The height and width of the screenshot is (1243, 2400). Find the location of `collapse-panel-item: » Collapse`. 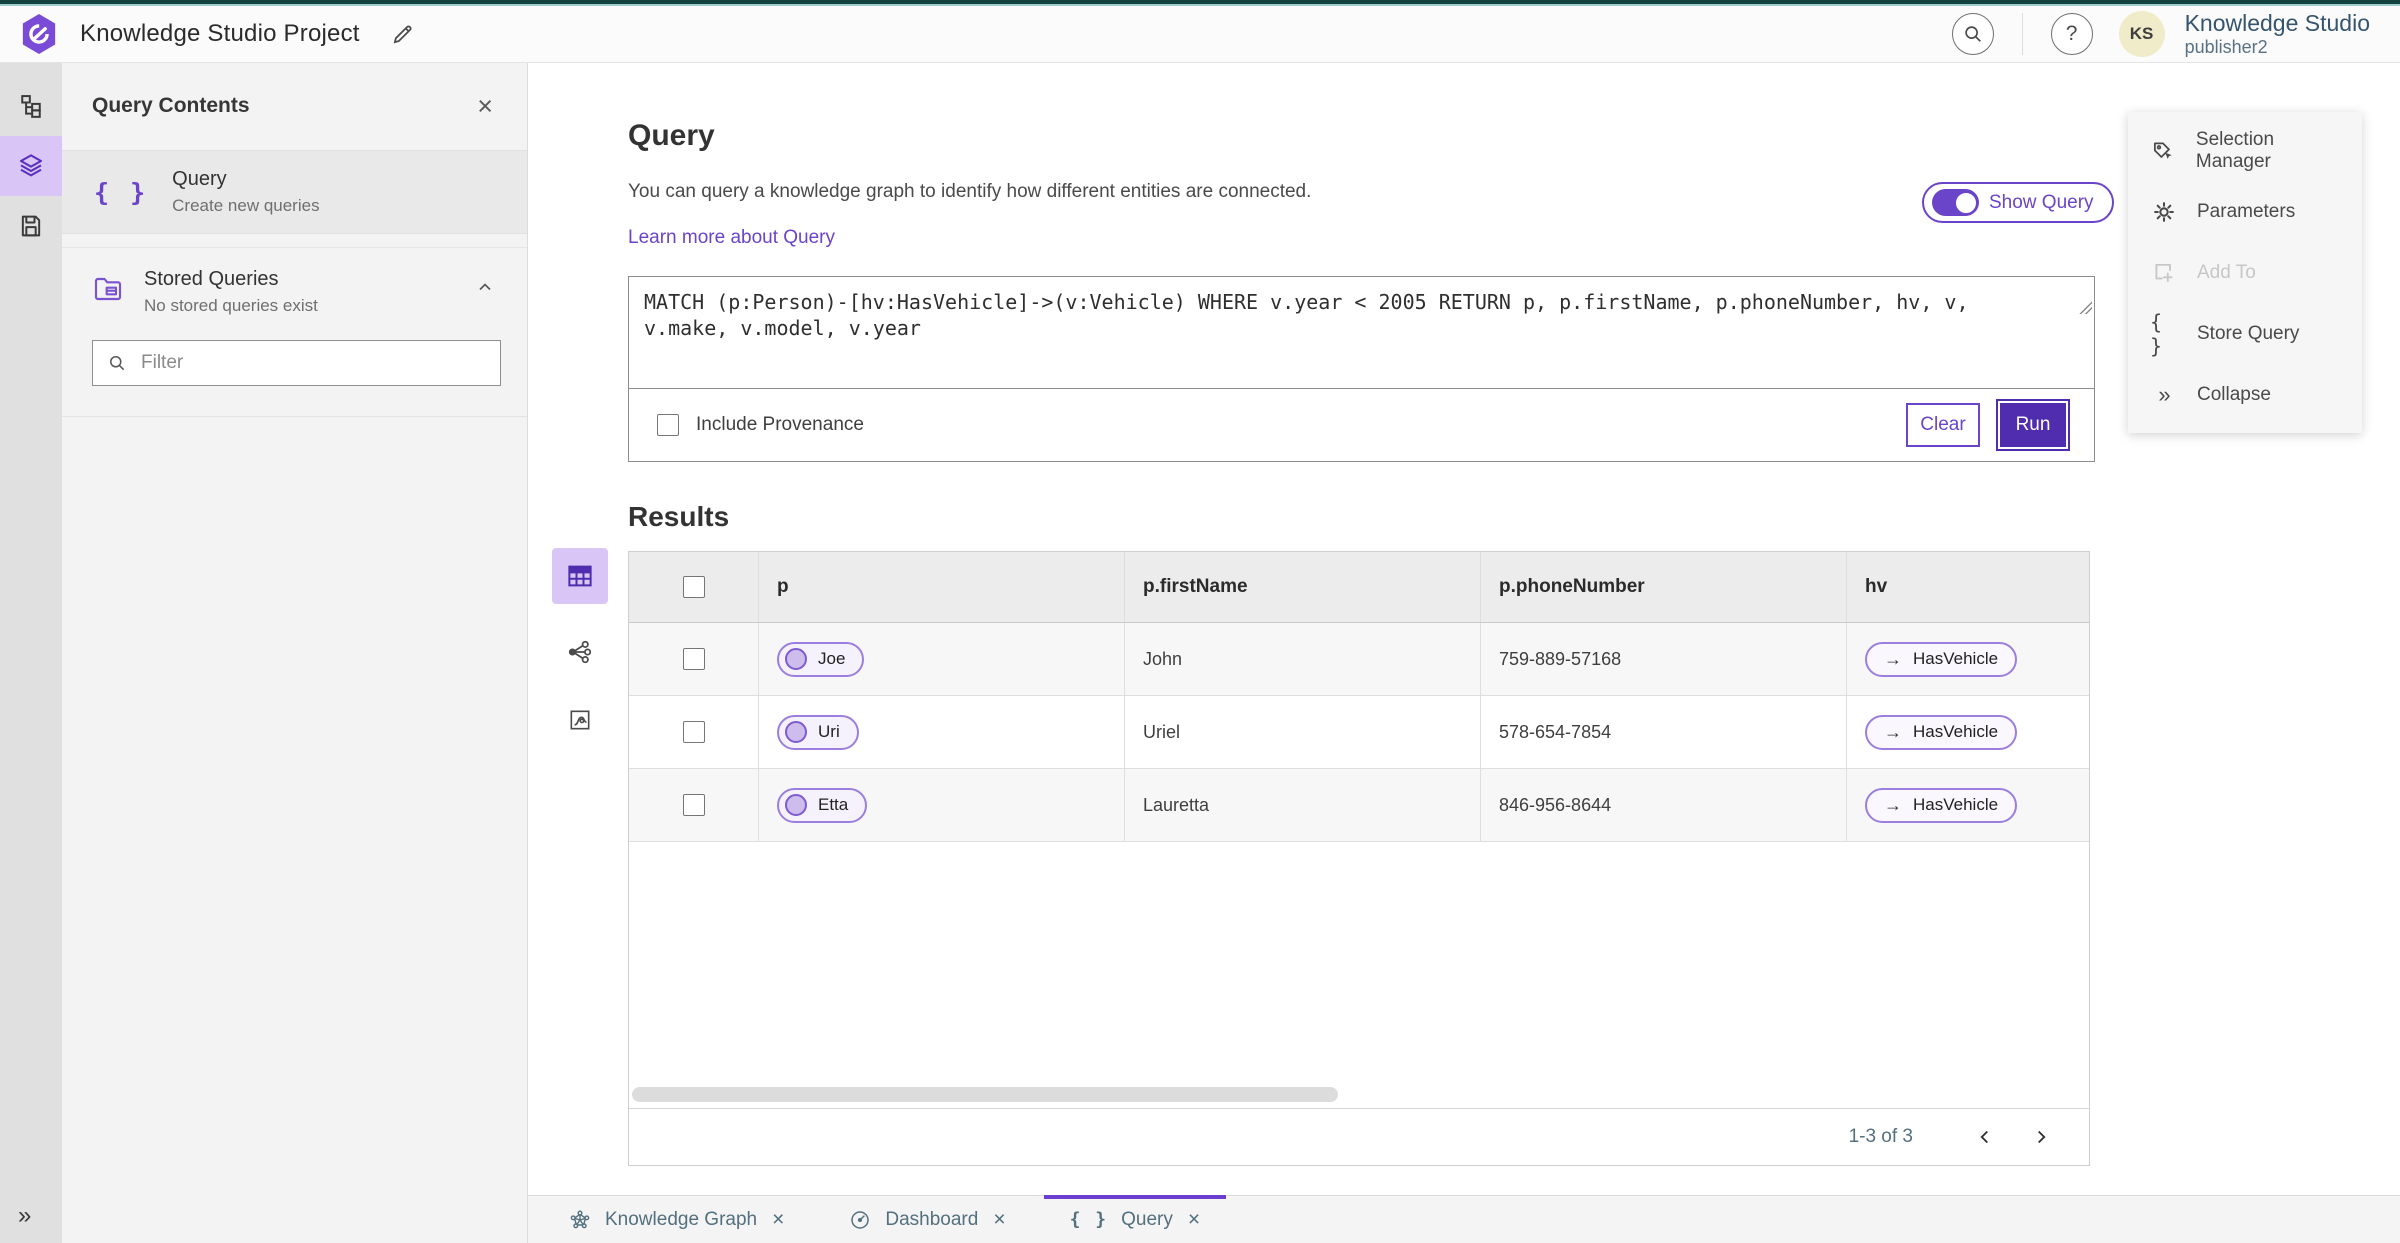

collapse-panel-item: » Collapse is located at coordinates (2245, 394).